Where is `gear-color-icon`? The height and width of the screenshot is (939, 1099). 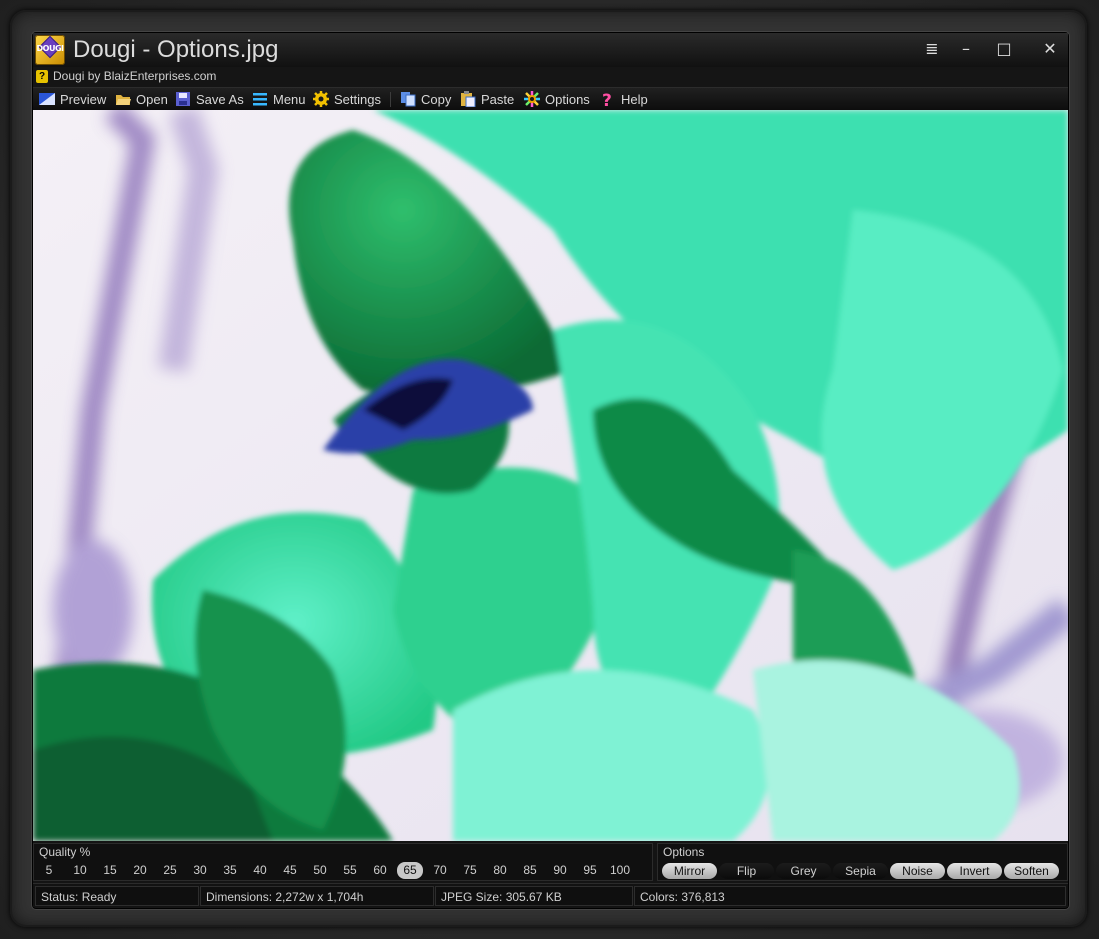
gear-color-icon is located at coordinates (532, 99).